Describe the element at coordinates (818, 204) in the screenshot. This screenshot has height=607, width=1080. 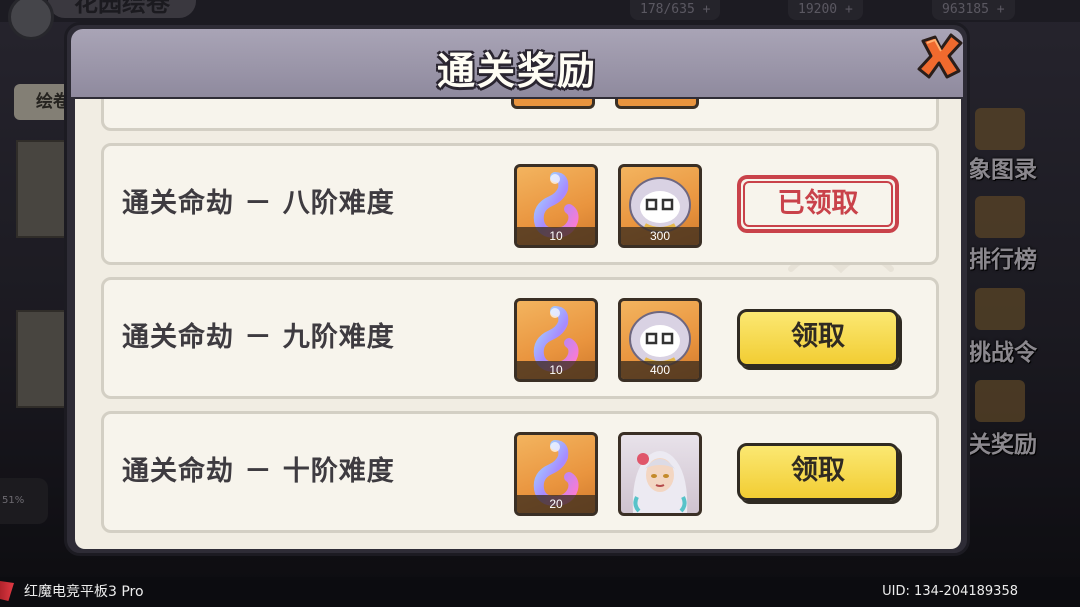
I see `claimed-stamp: 已领取` at that location.